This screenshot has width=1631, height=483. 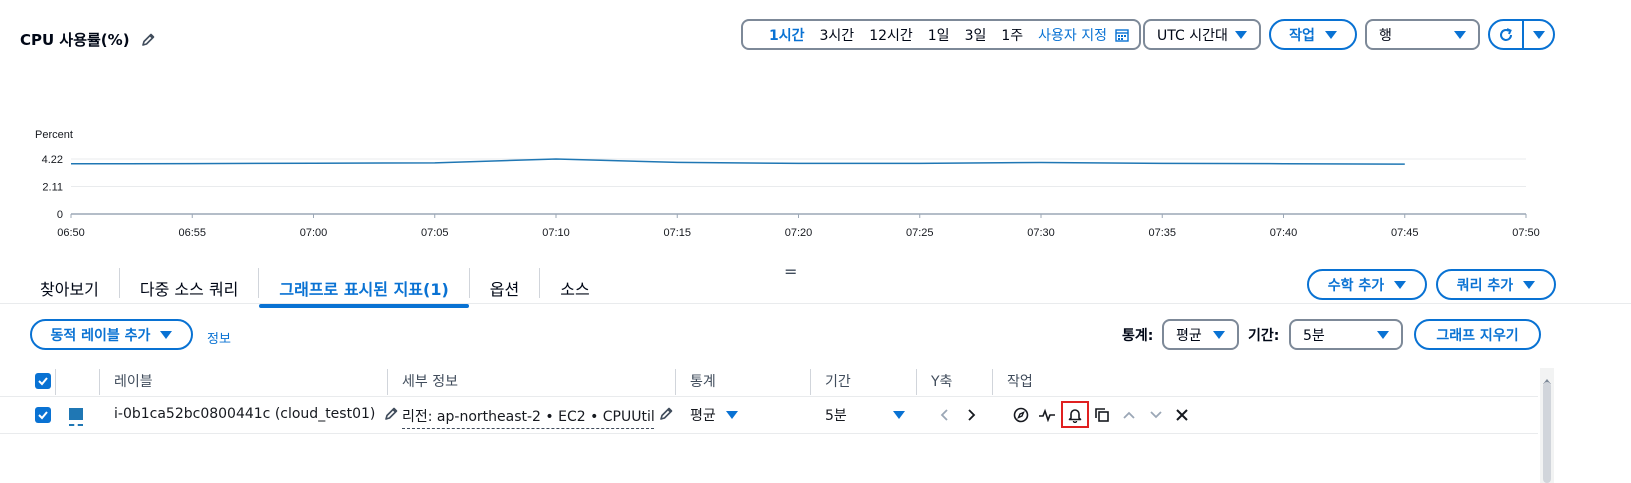 I want to click on actions-button: 작업, so click(x=1313, y=34).